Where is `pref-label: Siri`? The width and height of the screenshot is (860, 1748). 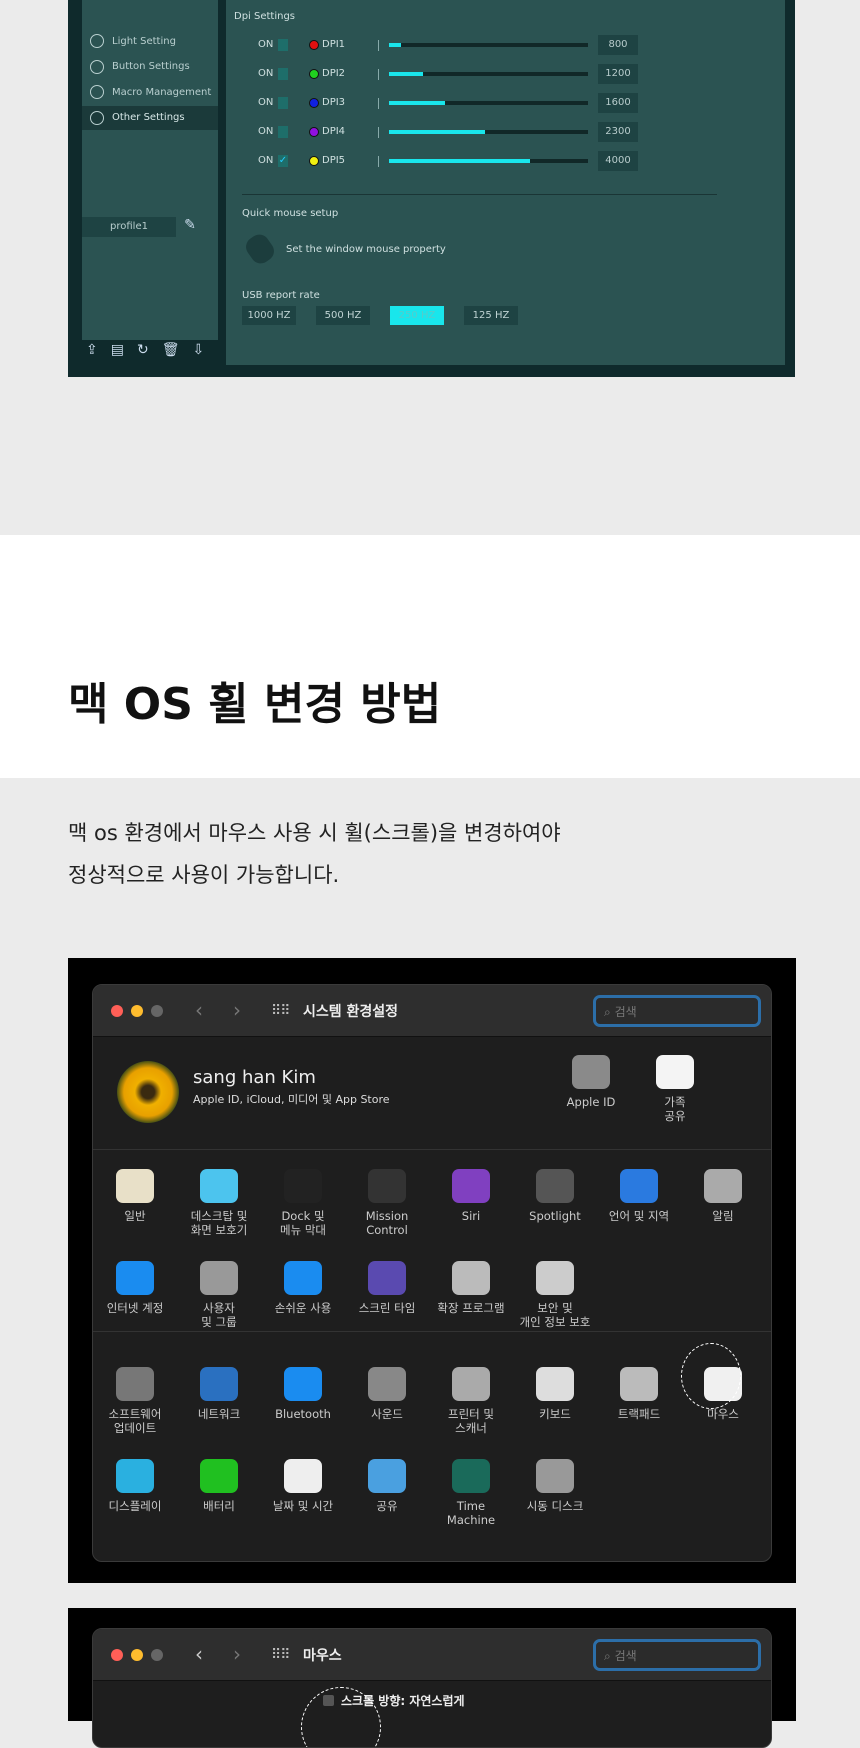
pref-label: Siri is located at coordinates (471, 1216).